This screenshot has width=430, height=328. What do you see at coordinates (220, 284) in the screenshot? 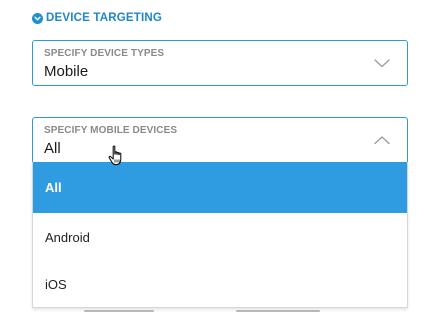
I see `dropdown-option-ios: iOS` at bounding box center [220, 284].